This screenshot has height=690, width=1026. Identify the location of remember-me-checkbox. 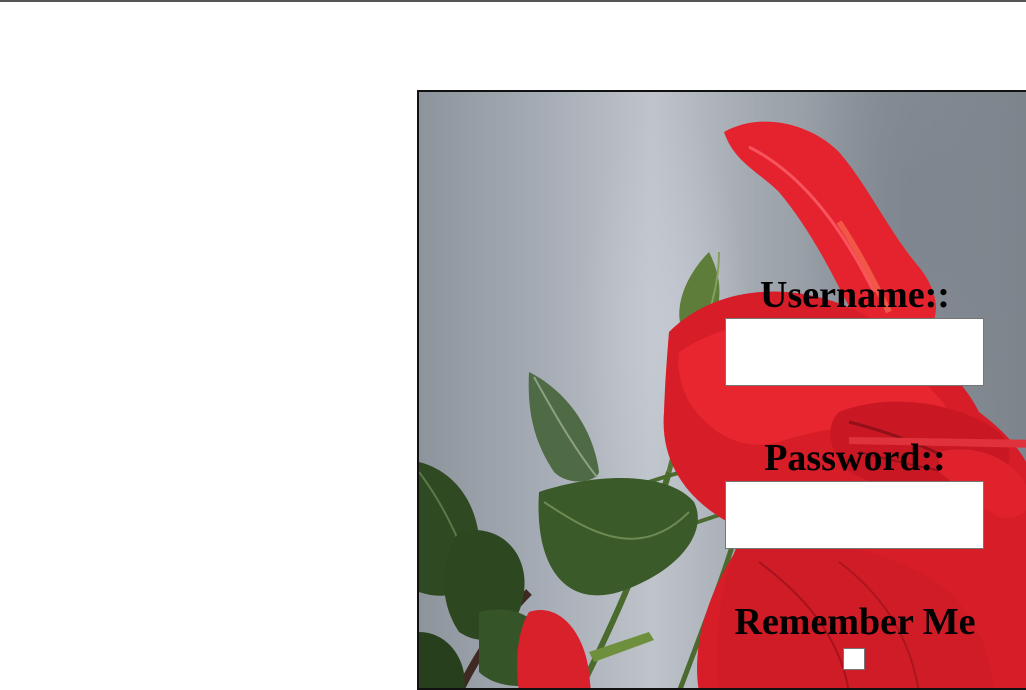
(854, 659).